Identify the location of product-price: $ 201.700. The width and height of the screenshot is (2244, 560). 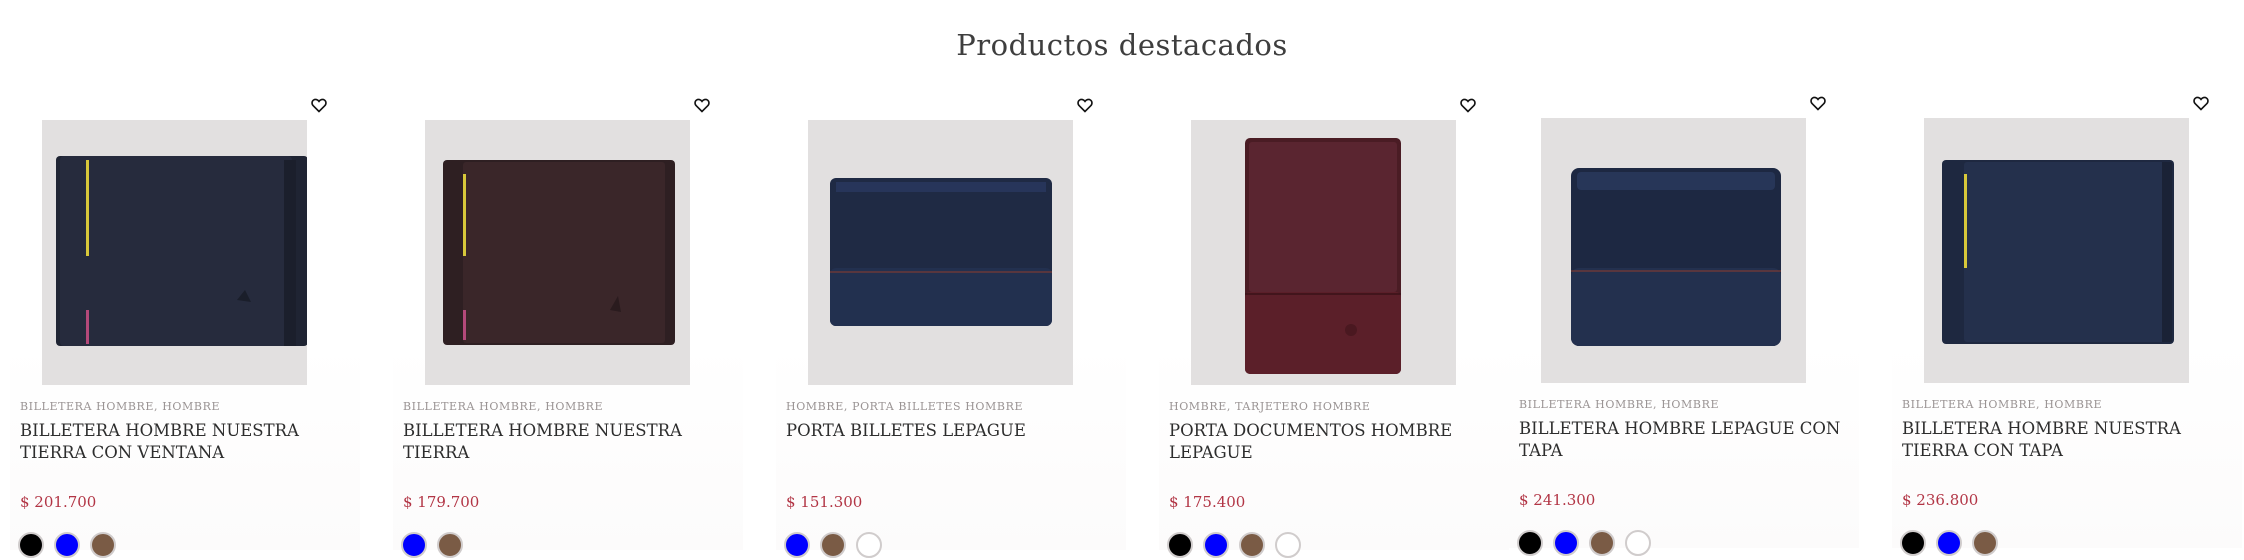
(58, 502).